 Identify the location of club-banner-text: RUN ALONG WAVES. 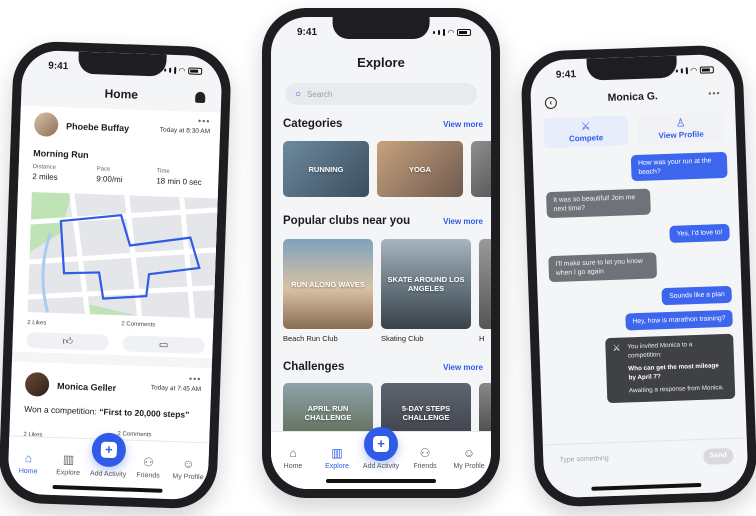
(328, 284).